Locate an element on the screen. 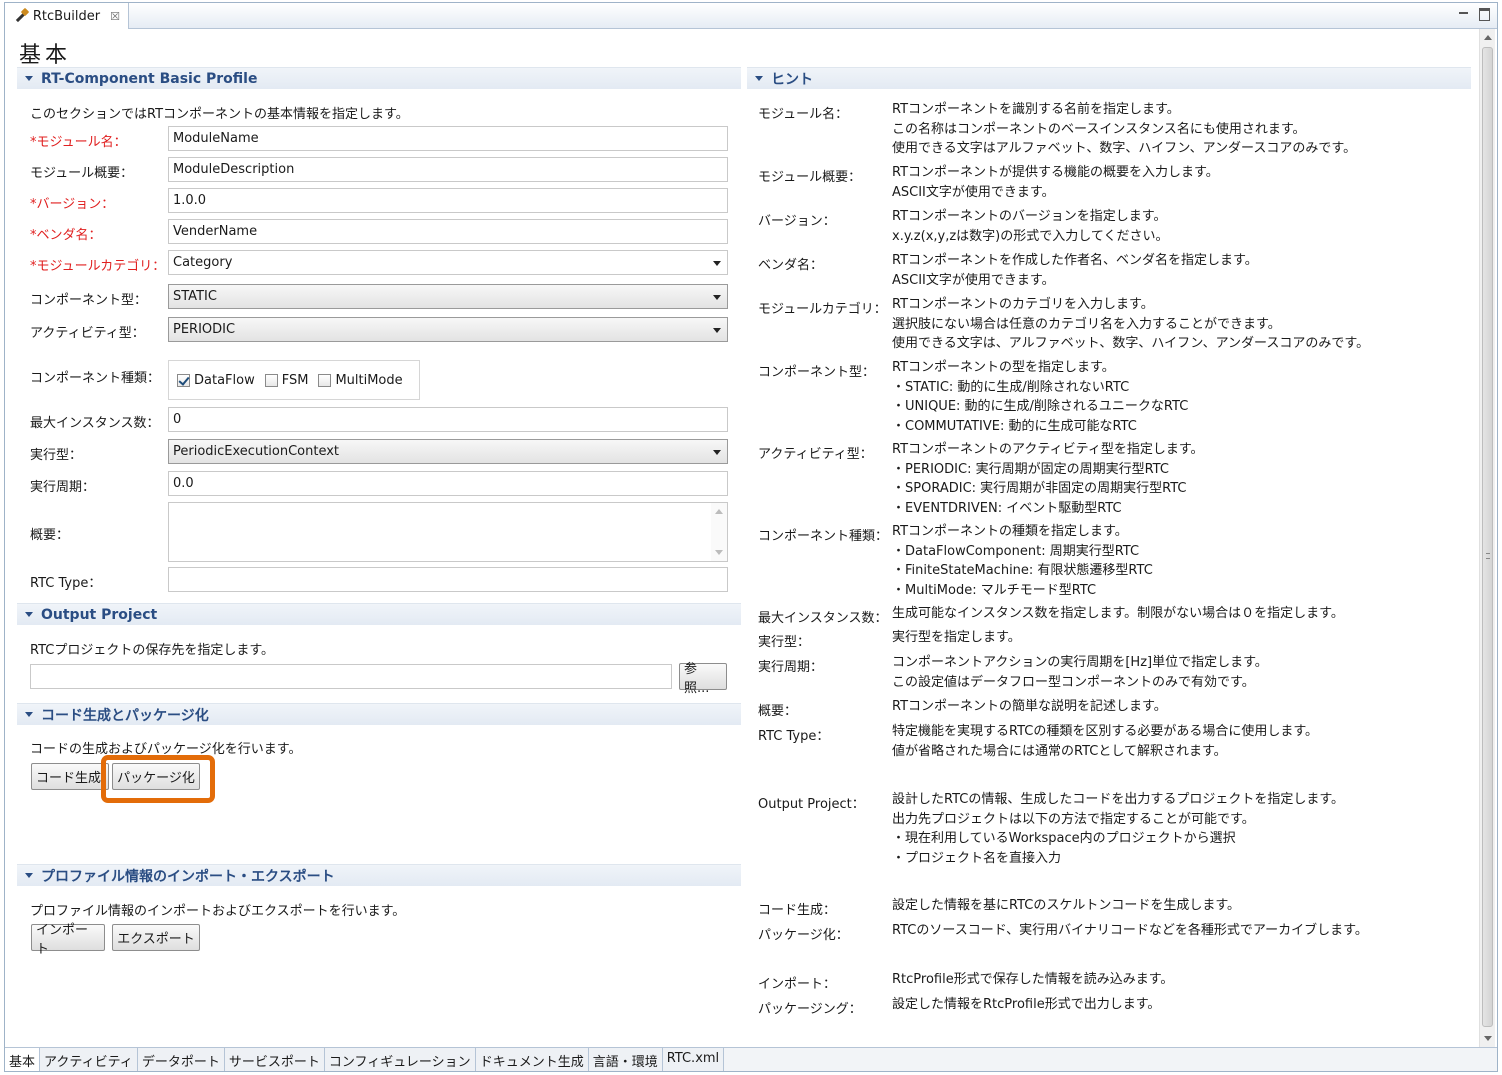 Image resolution: width=1502 pixels, height=1075 pixels. hint-label: モジュール名： is located at coordinates (803, 114).